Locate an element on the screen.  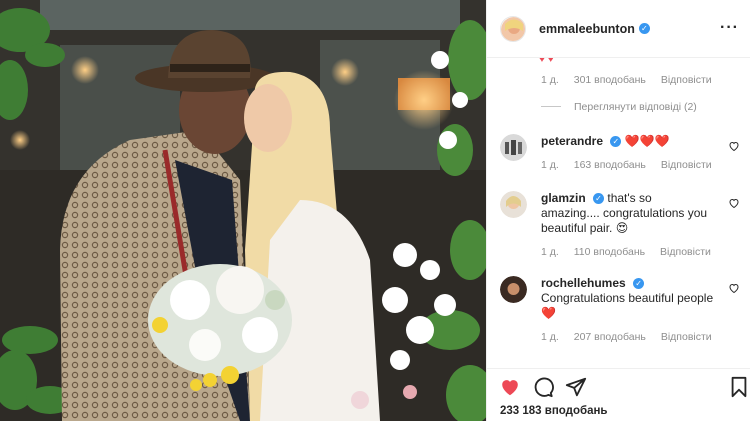
comment-meta: 1 д. 207 вподобань Відповісти is located at coordinates (632, 337).